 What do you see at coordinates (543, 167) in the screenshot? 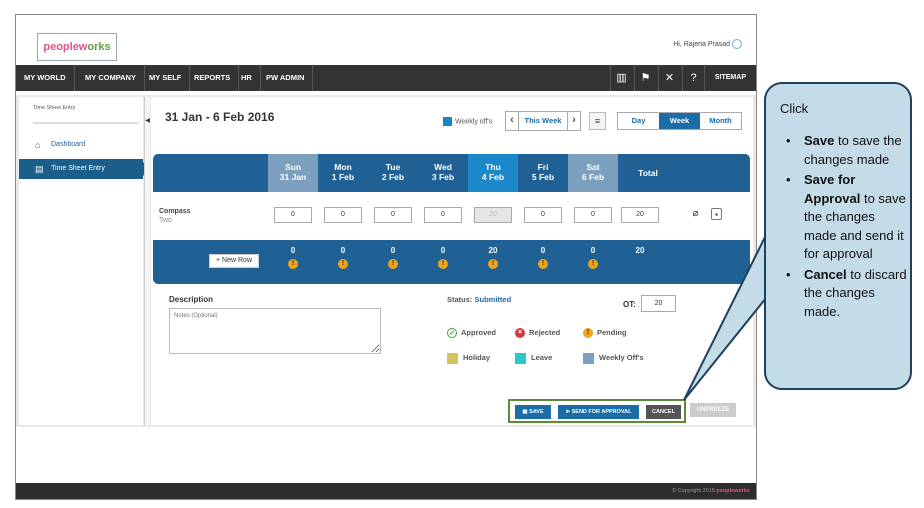
I see `day-name: Fri` at bounding box center [543, 167].